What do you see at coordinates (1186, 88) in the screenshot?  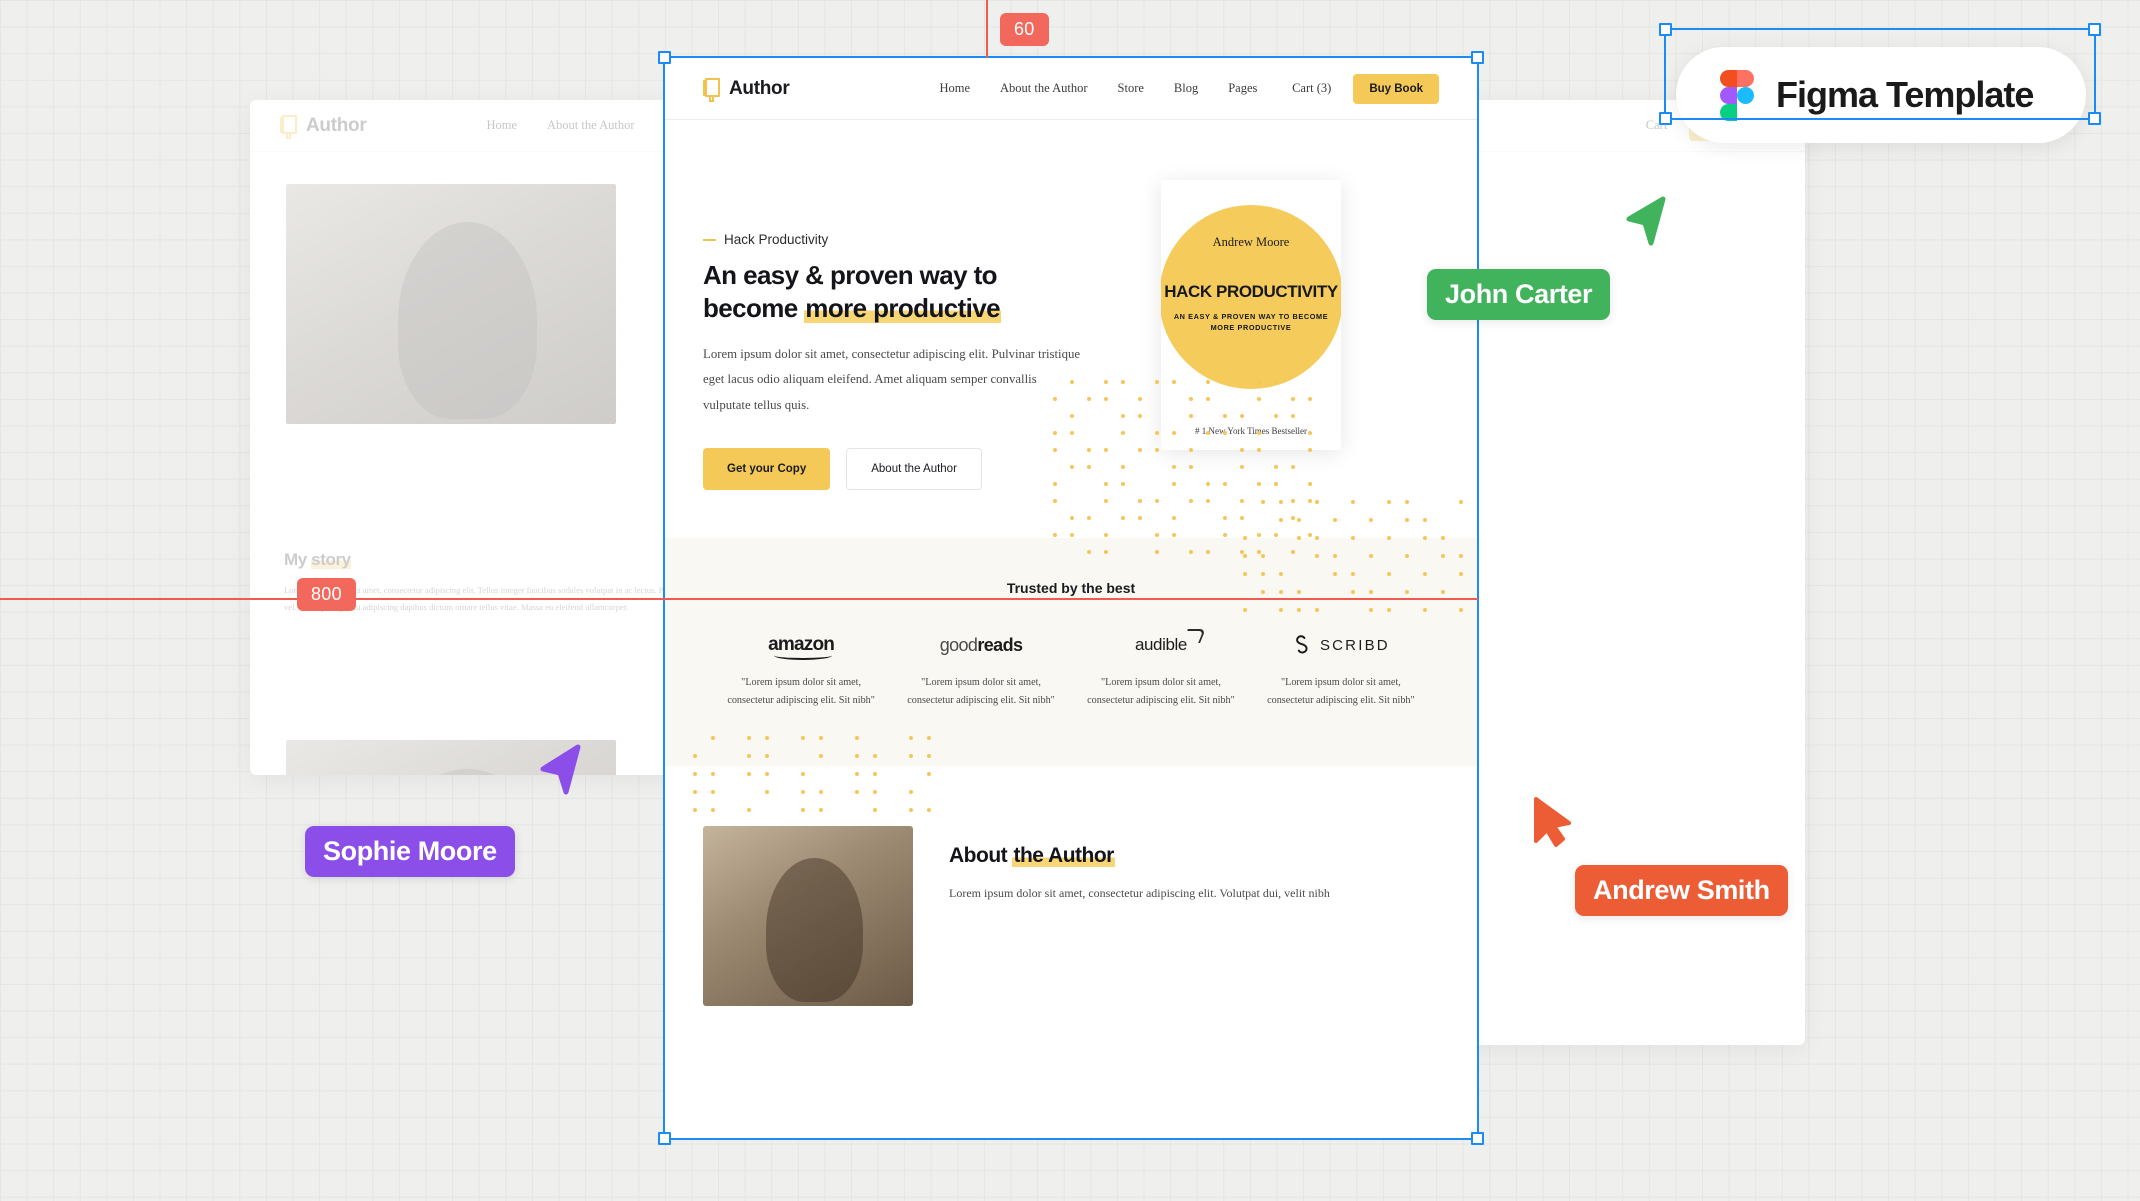 I see `nav-item-blog: Blog` at bounding box center [1186, 88].